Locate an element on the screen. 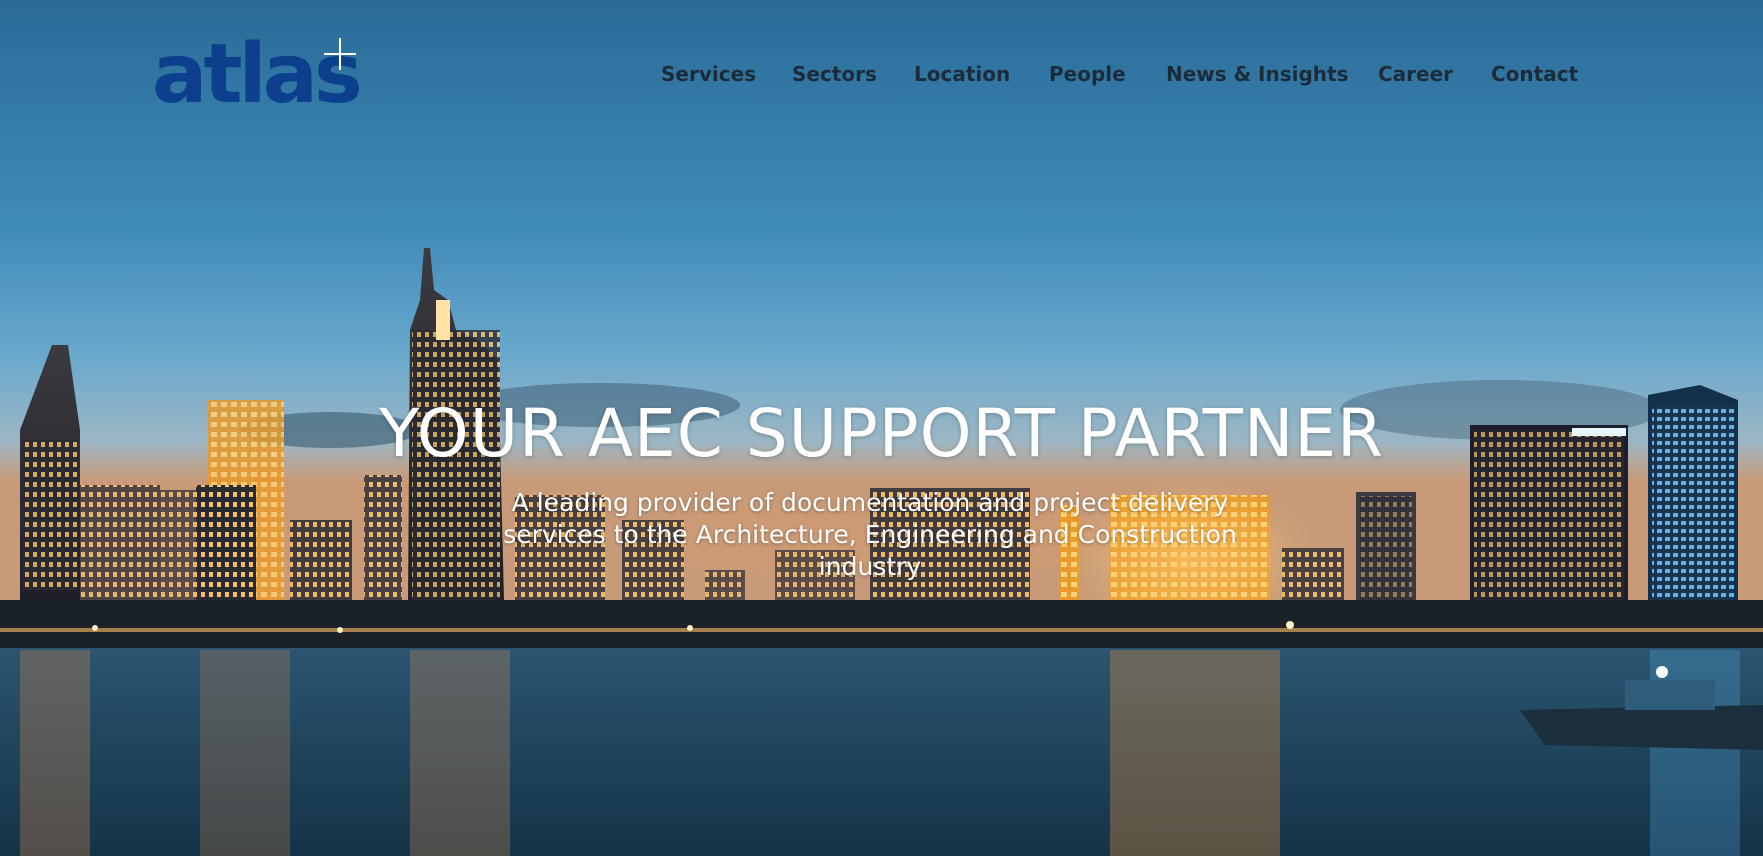 The height and width of the screenshot is (856, 1763). nav-item-news-insights: News & Insights is located at coordinates (1257, 74).